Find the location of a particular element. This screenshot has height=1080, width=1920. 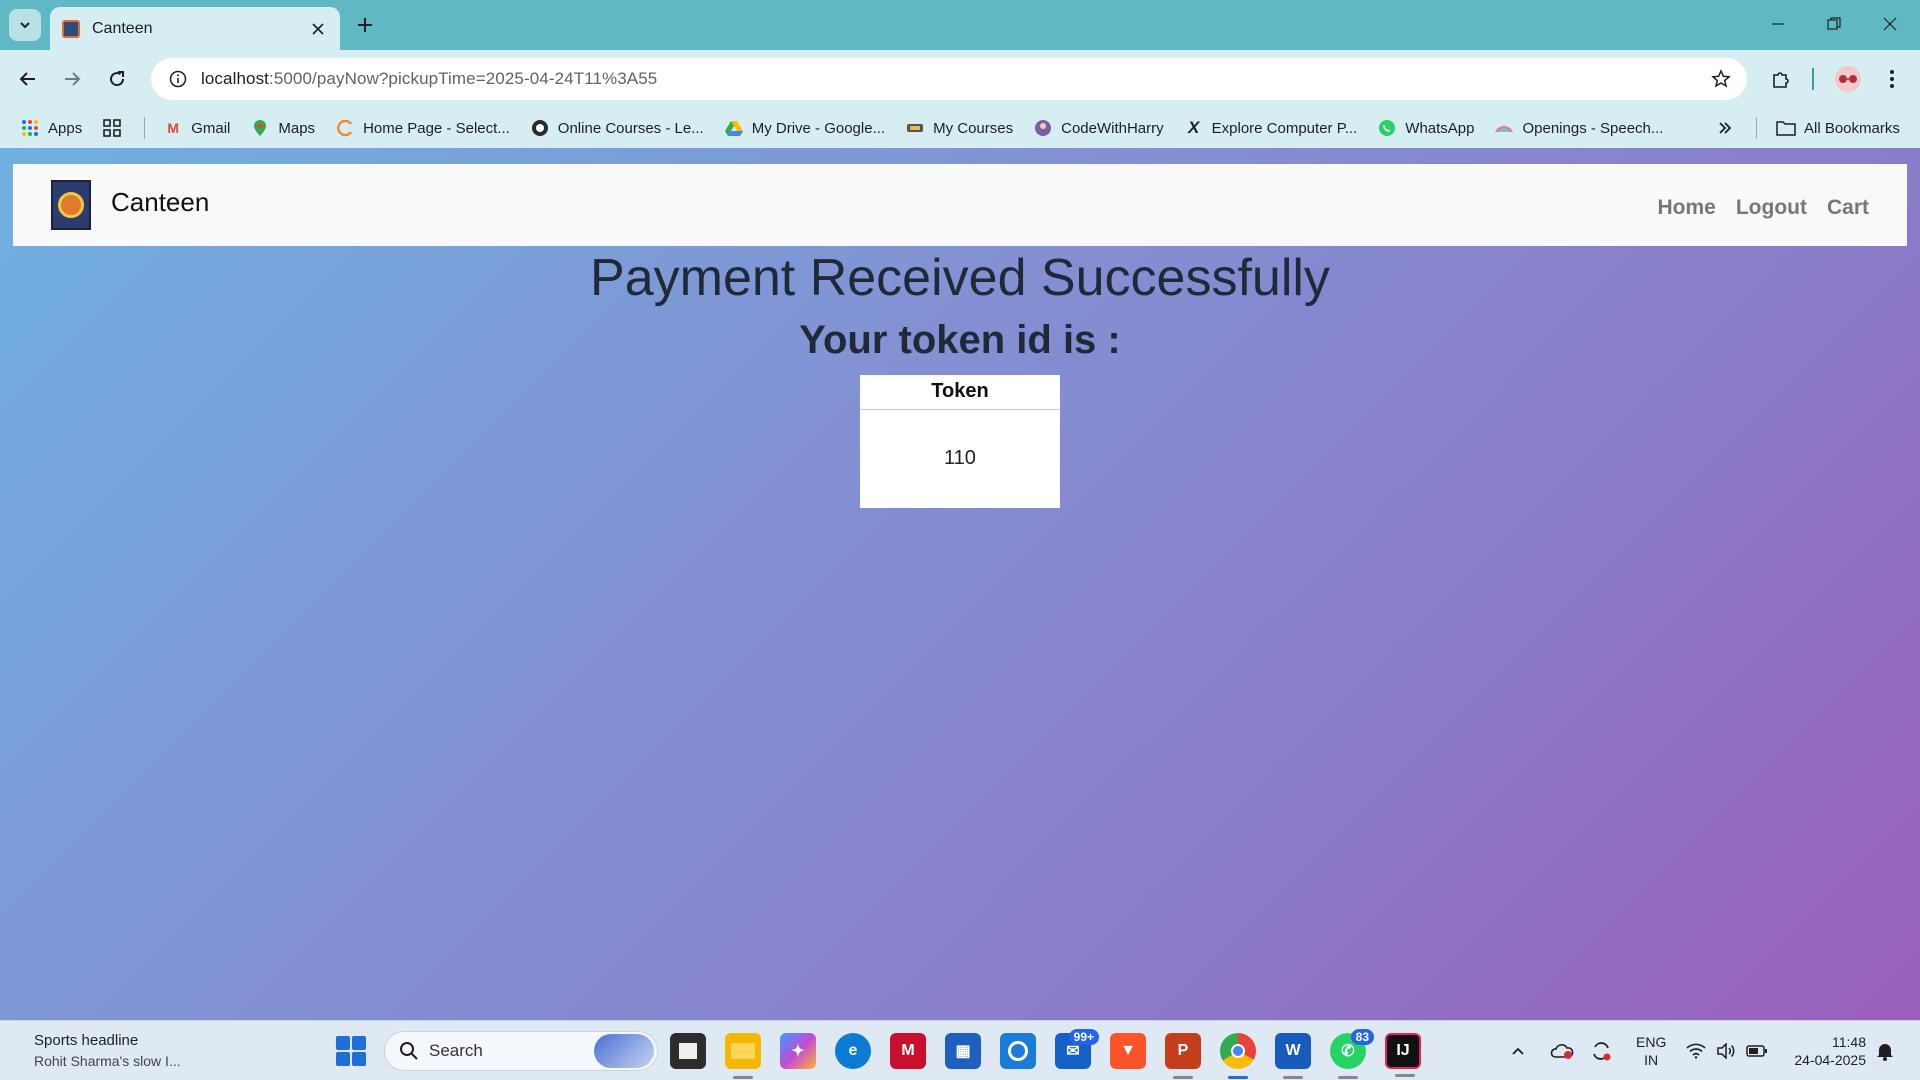

bookmark-star-button is located at coordinates (1721, 79).